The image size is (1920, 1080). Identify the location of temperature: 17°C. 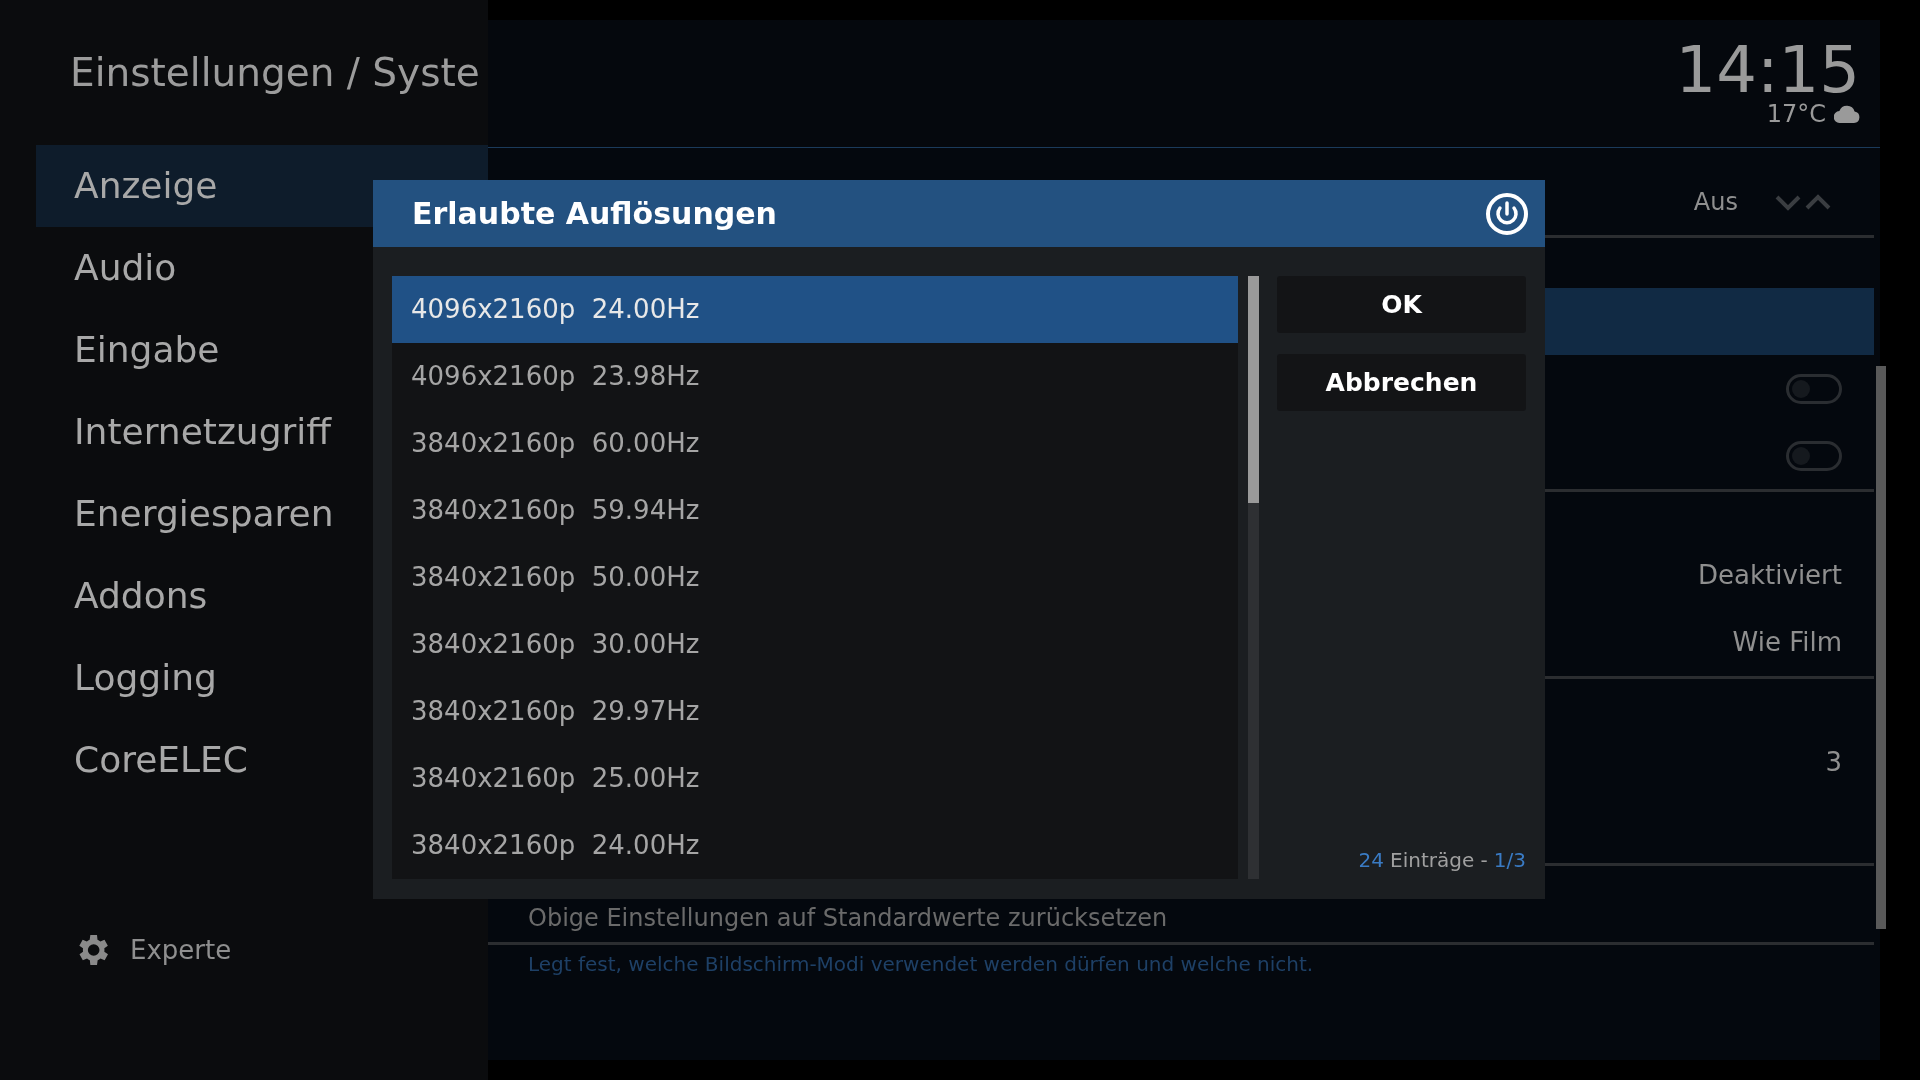
(1796, 114).